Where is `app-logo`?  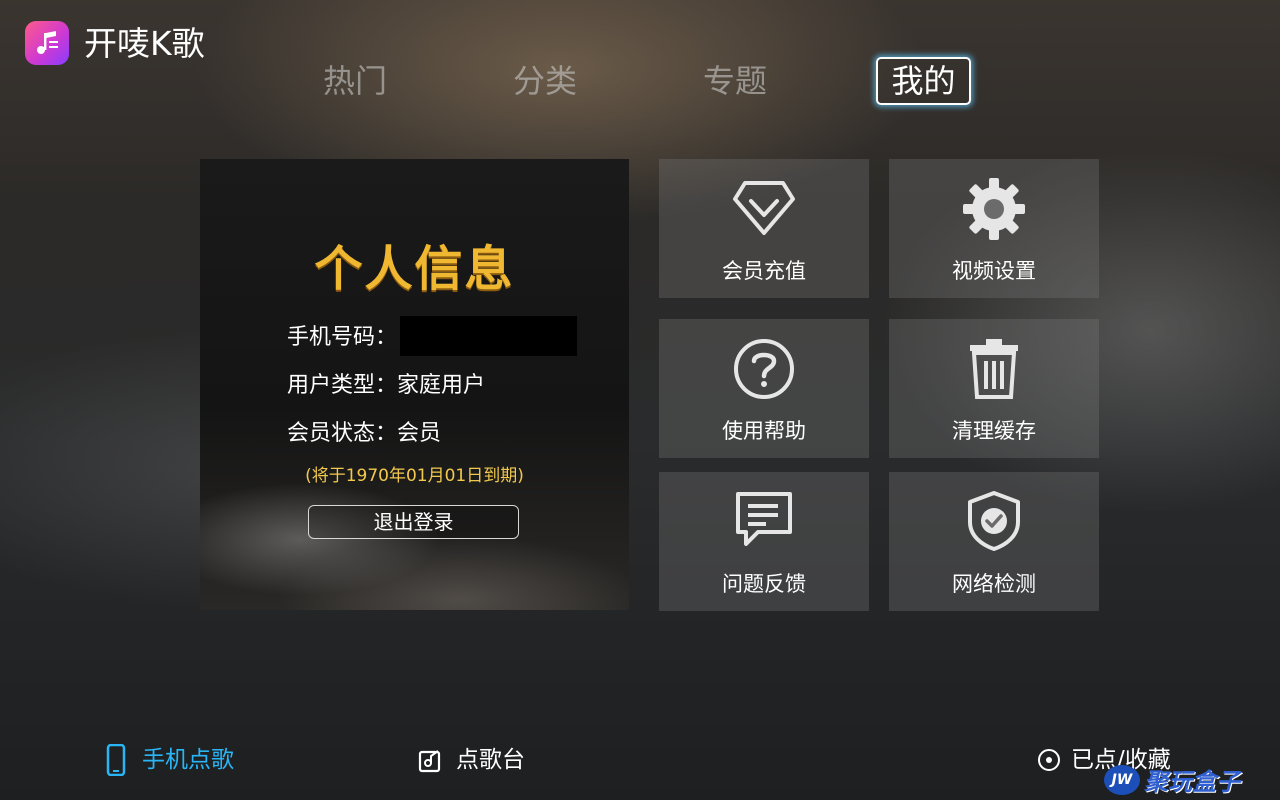
app-logo is located at coordinates (47, 43).